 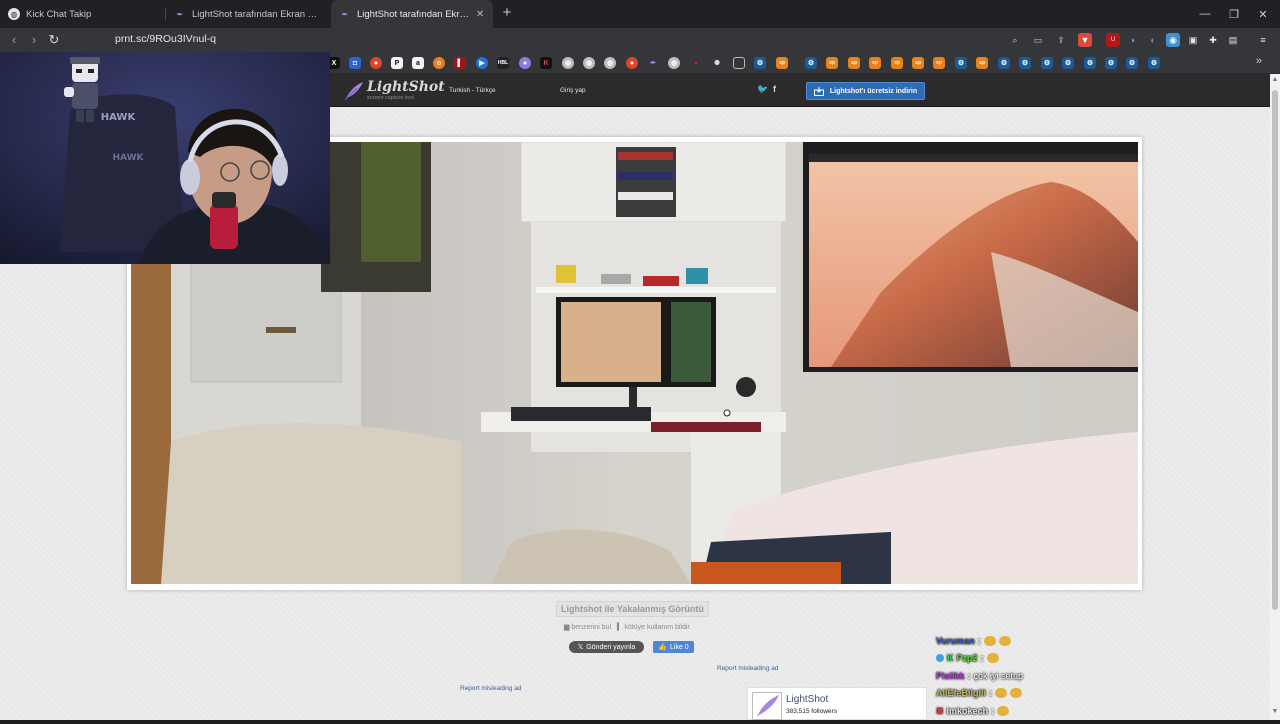 What do you see at coordinates (1275, 350) in the screenshot?
I see `scroll-thumb` at bounding box center [1275, 350].